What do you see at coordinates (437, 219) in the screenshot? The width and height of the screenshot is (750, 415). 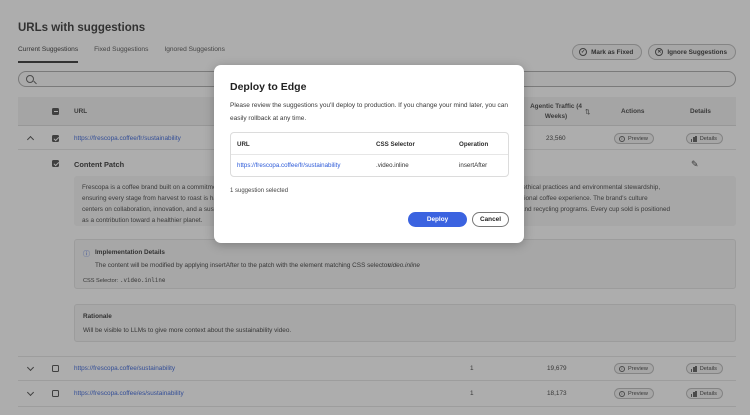 I see `deploy-button: Deploy` at bounding box center [437, 219].